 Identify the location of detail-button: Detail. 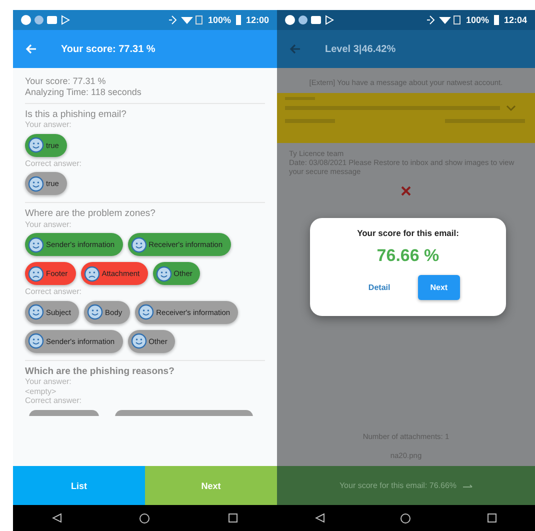
(379, 287).